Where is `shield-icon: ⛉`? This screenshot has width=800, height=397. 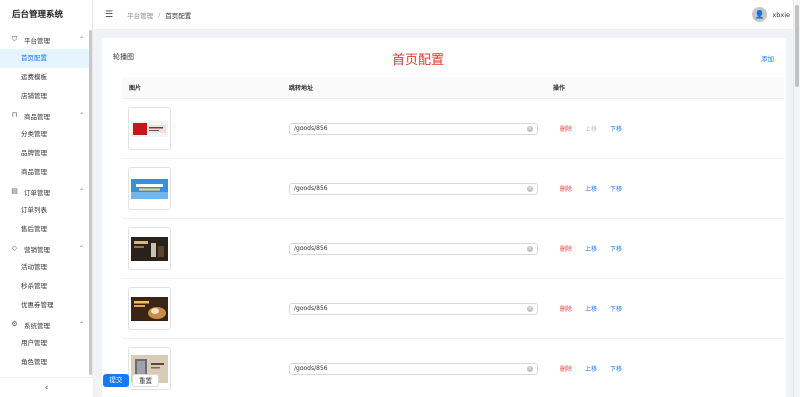 shield-icon: ⛉ is located at coordinates (14, 39).